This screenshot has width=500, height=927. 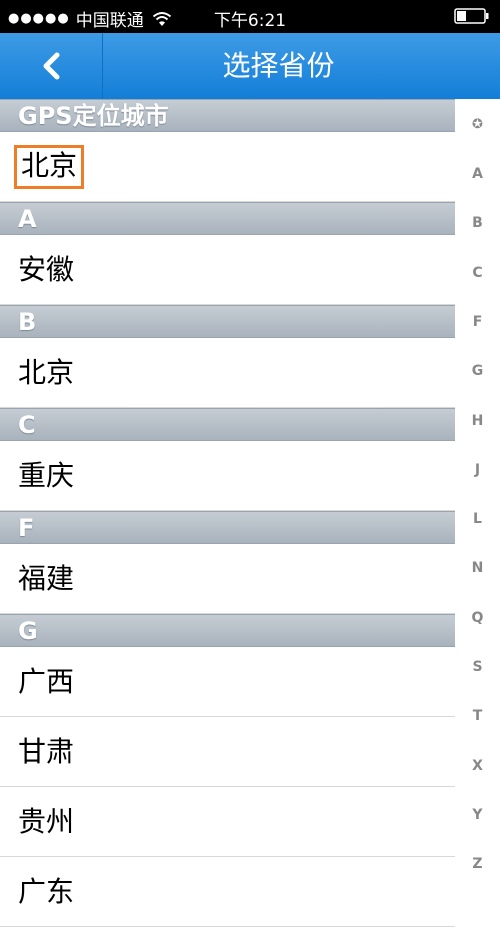 I want to click on province-row: 贵州, so click(x=227, y=822).